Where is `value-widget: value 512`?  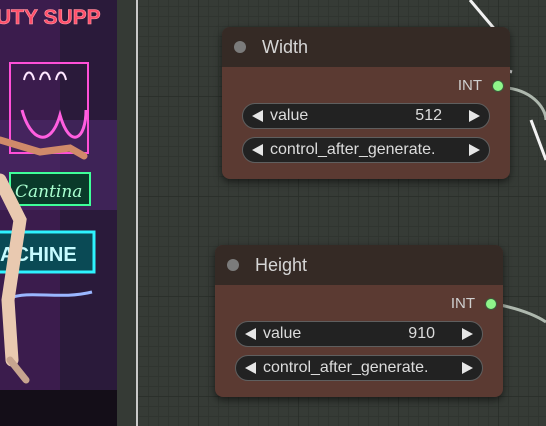 value-widget: value 512 is located at coordinates (366, 116).